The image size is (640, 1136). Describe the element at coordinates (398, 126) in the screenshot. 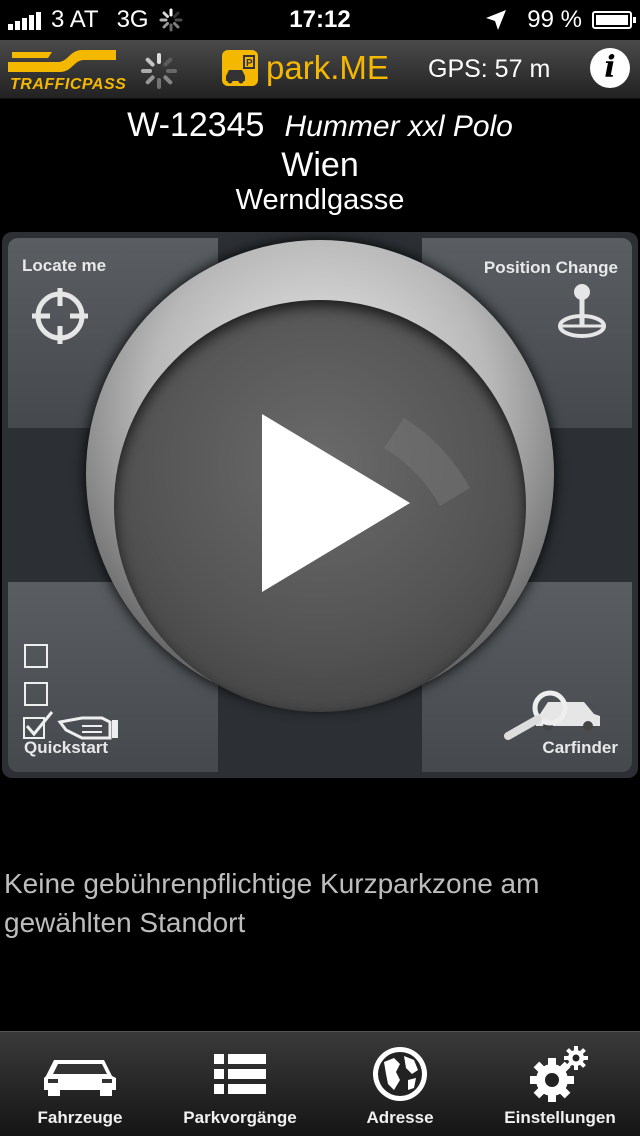

I see `vehicle-model: Hummer xxl Polo` at that location.